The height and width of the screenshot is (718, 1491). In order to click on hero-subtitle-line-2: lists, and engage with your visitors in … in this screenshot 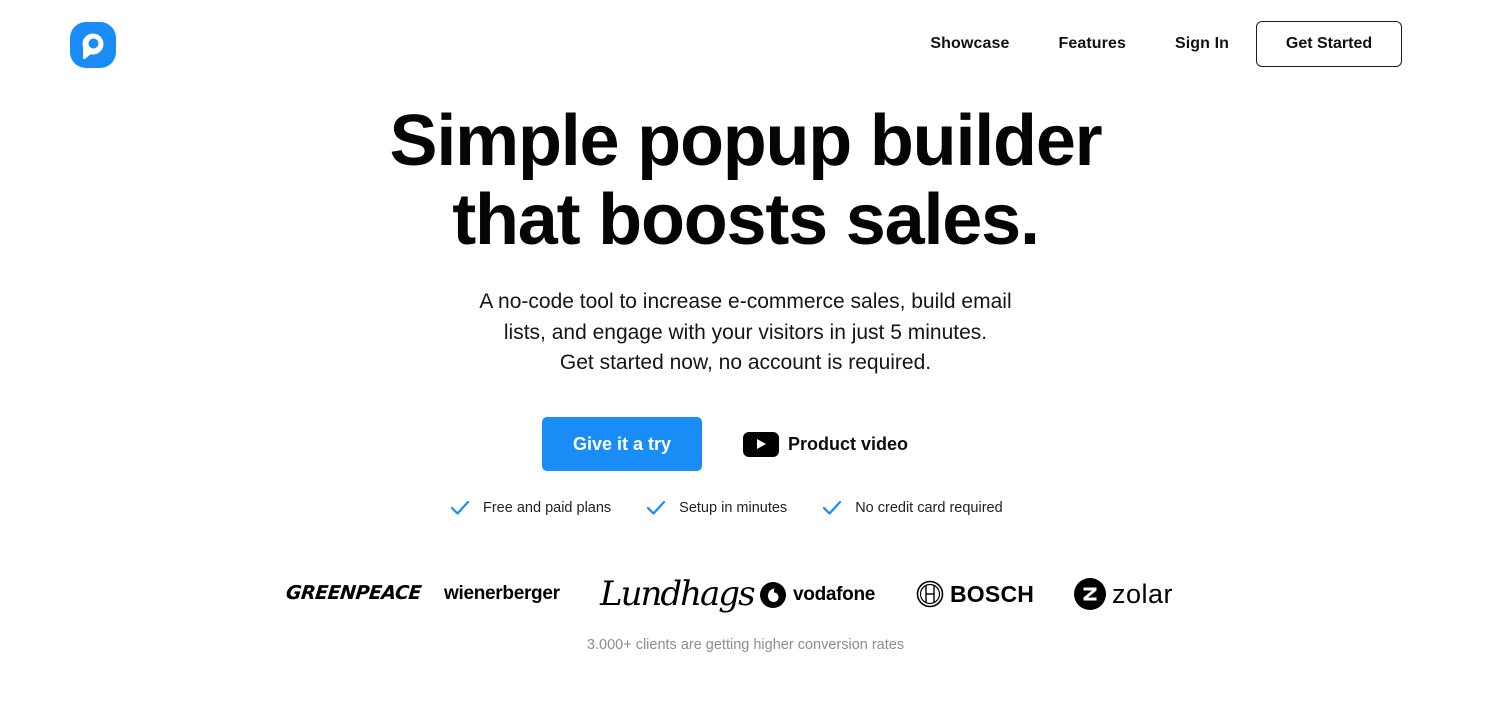, I will do `click(745, 332)`.